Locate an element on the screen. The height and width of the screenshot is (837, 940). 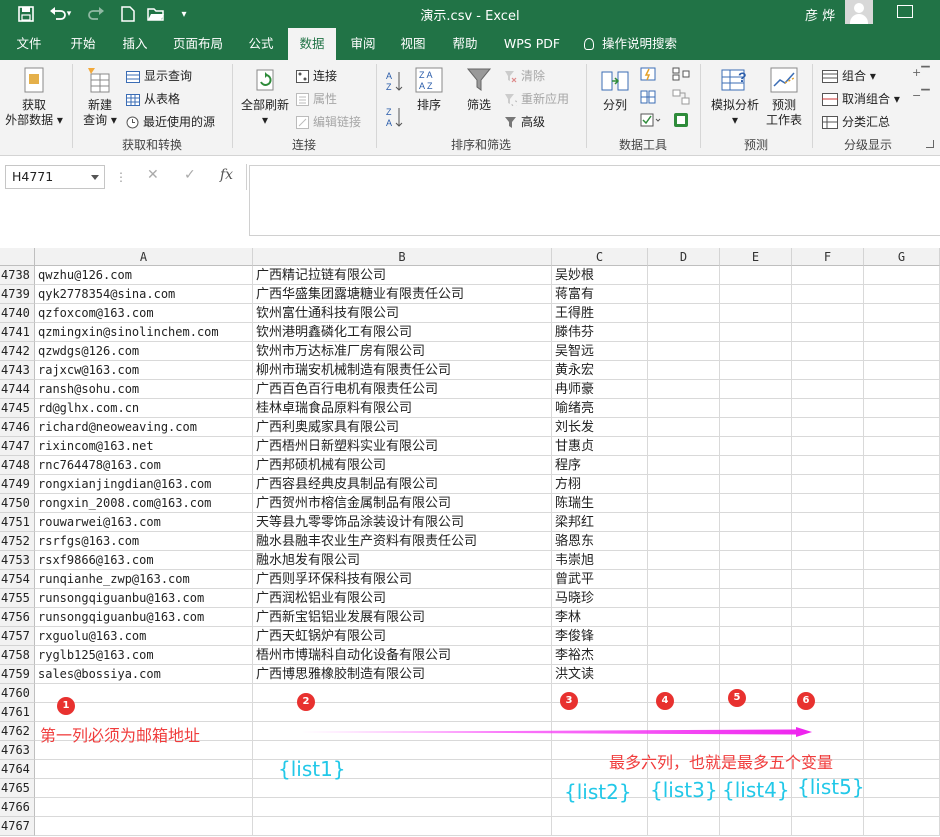
row-header: 4767 is located at coordinates (17, 826).